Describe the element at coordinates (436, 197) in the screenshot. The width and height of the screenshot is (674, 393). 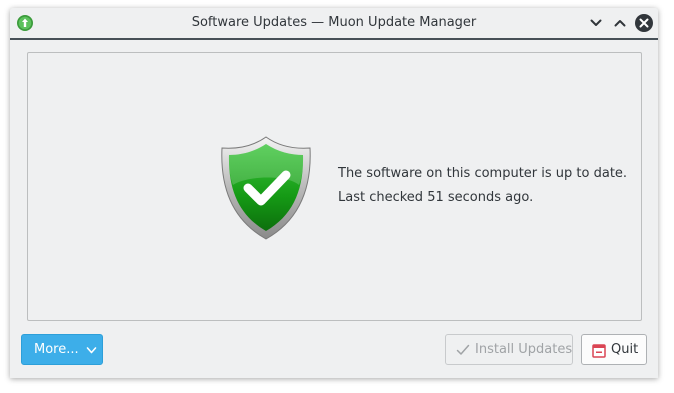
I see `last-checked-text: Last checked 51 seconds ago.` at that location.